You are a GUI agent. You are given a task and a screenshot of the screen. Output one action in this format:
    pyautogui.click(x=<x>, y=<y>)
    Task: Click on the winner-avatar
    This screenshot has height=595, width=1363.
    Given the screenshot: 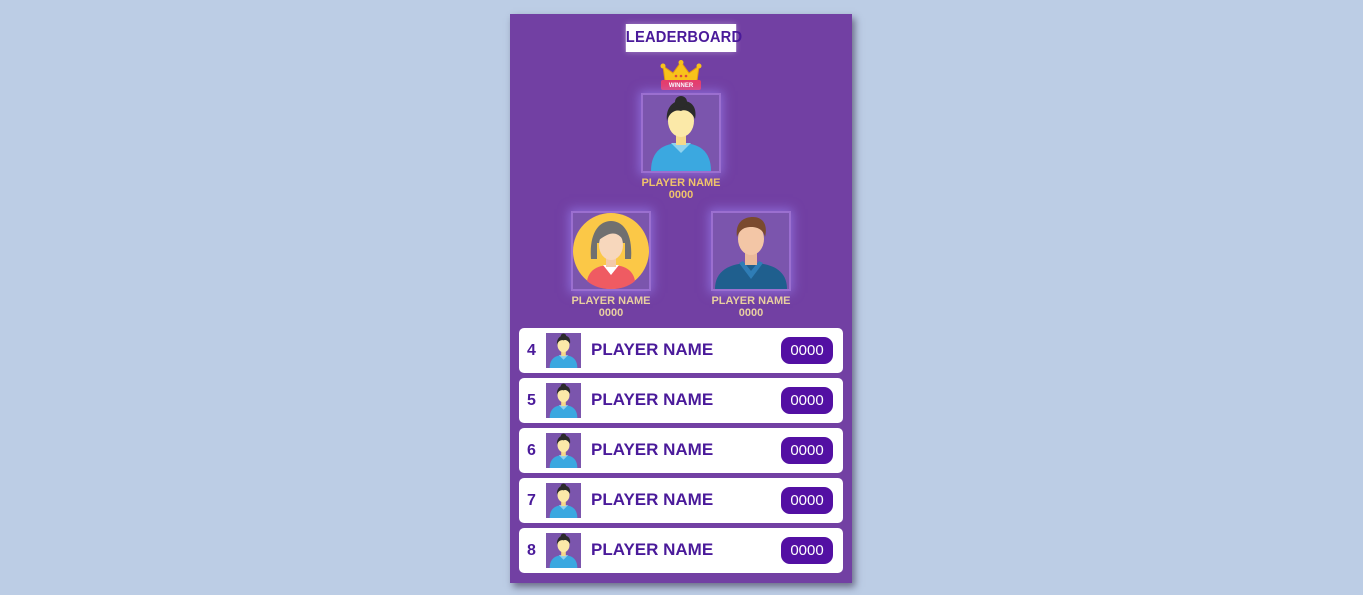 What is the action you would take?
    pyautogui.click(x=681, y=133)
    